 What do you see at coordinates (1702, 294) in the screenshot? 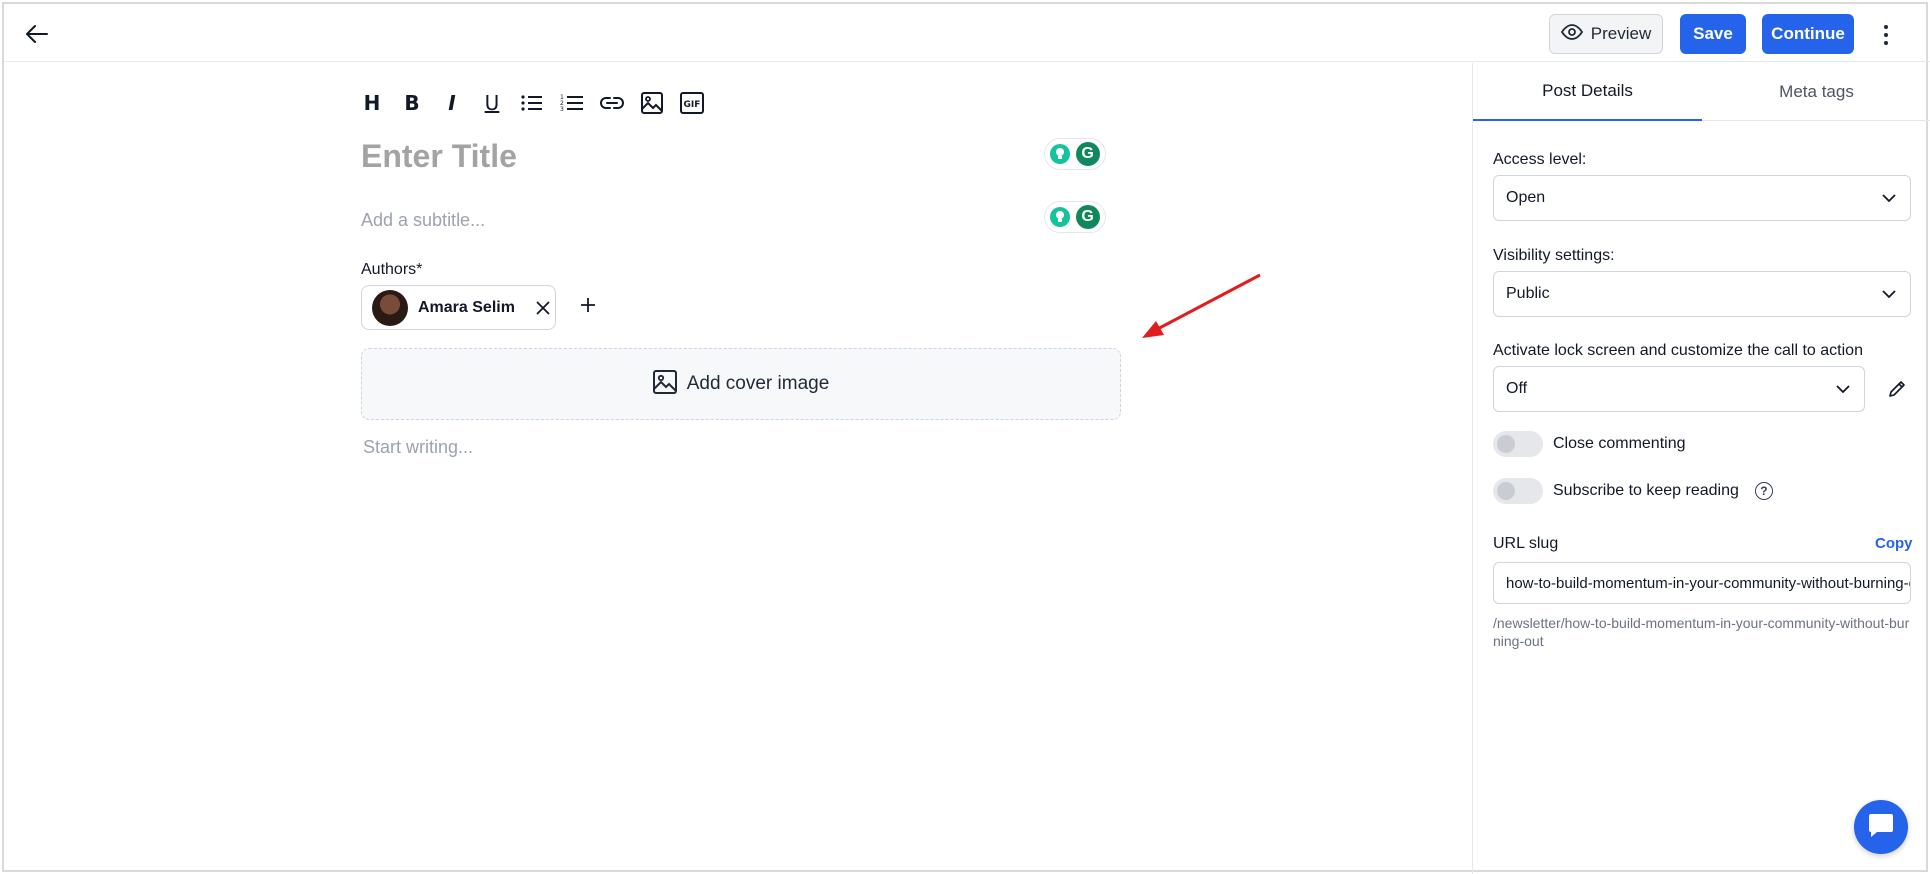
I see `visibility-select: Public` at bounding box center [1702, 294].